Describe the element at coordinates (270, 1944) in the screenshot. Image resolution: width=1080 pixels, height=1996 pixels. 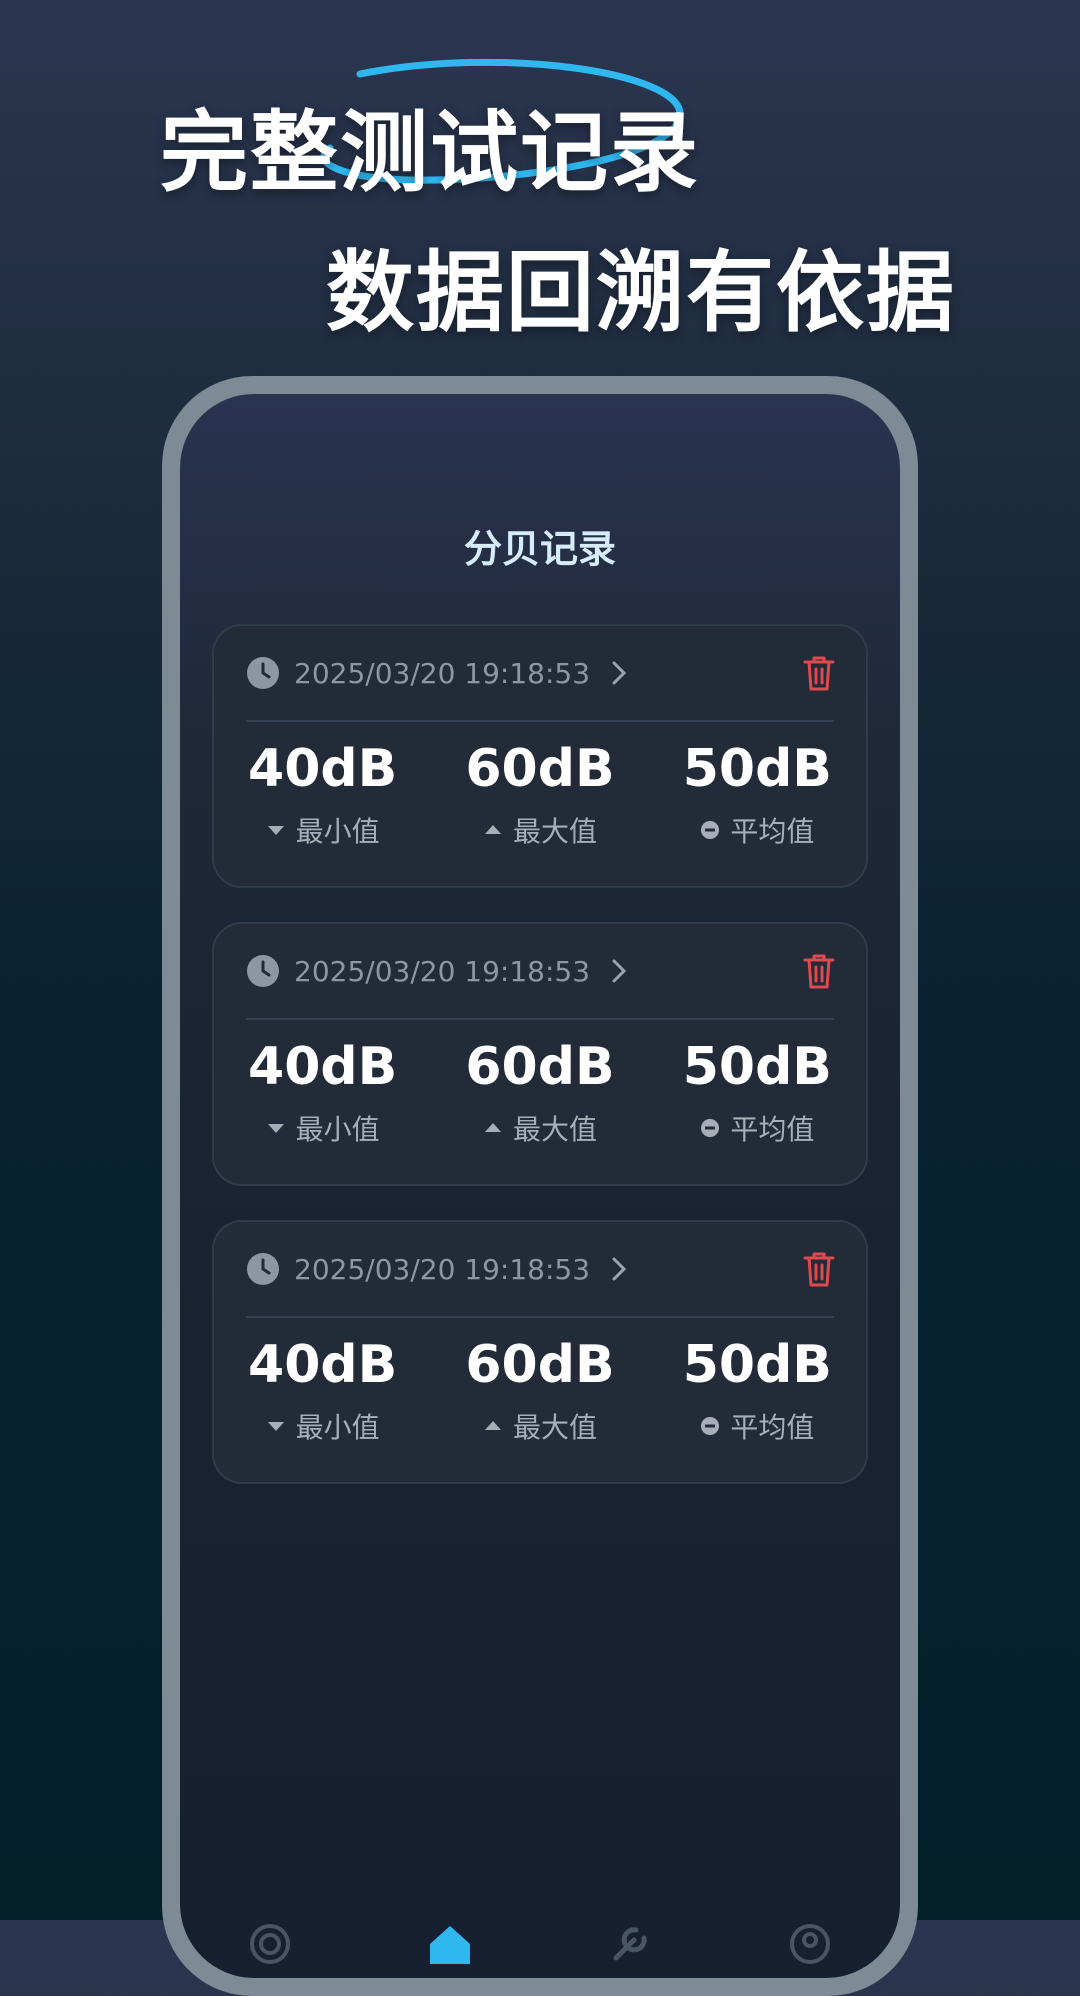
I see `decibel-tab-icon` at that location.